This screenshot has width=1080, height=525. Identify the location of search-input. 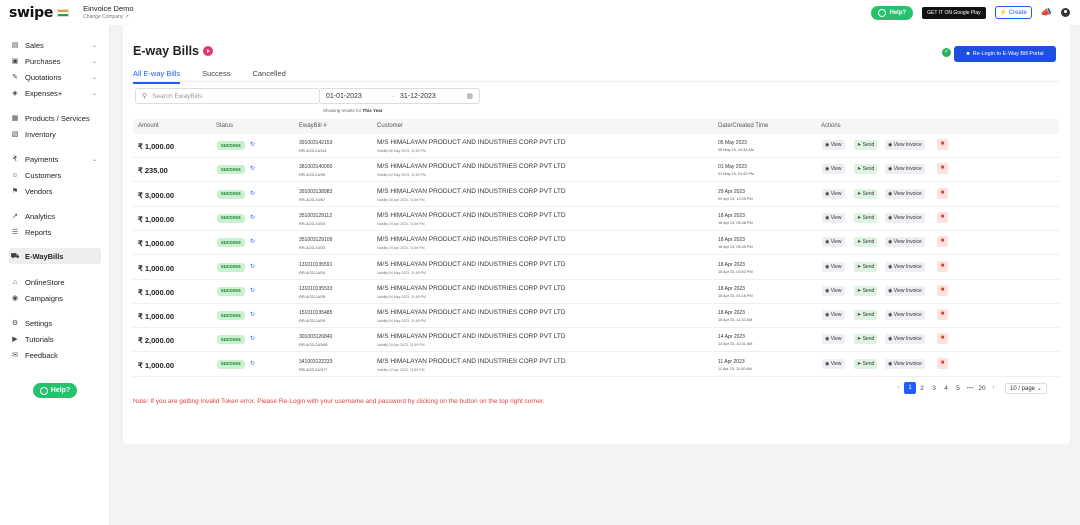
(227, 96).